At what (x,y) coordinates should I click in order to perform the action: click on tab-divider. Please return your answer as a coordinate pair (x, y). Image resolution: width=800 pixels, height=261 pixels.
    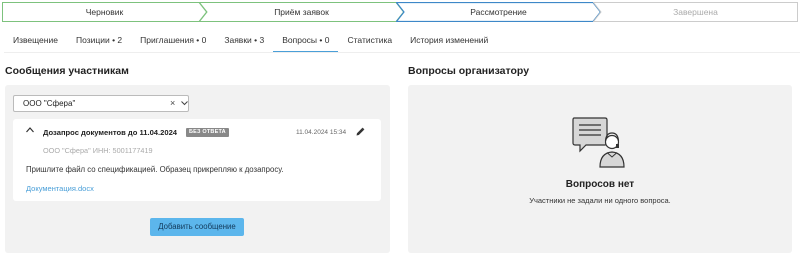
    Looking at the image, I should click on (402, 52).